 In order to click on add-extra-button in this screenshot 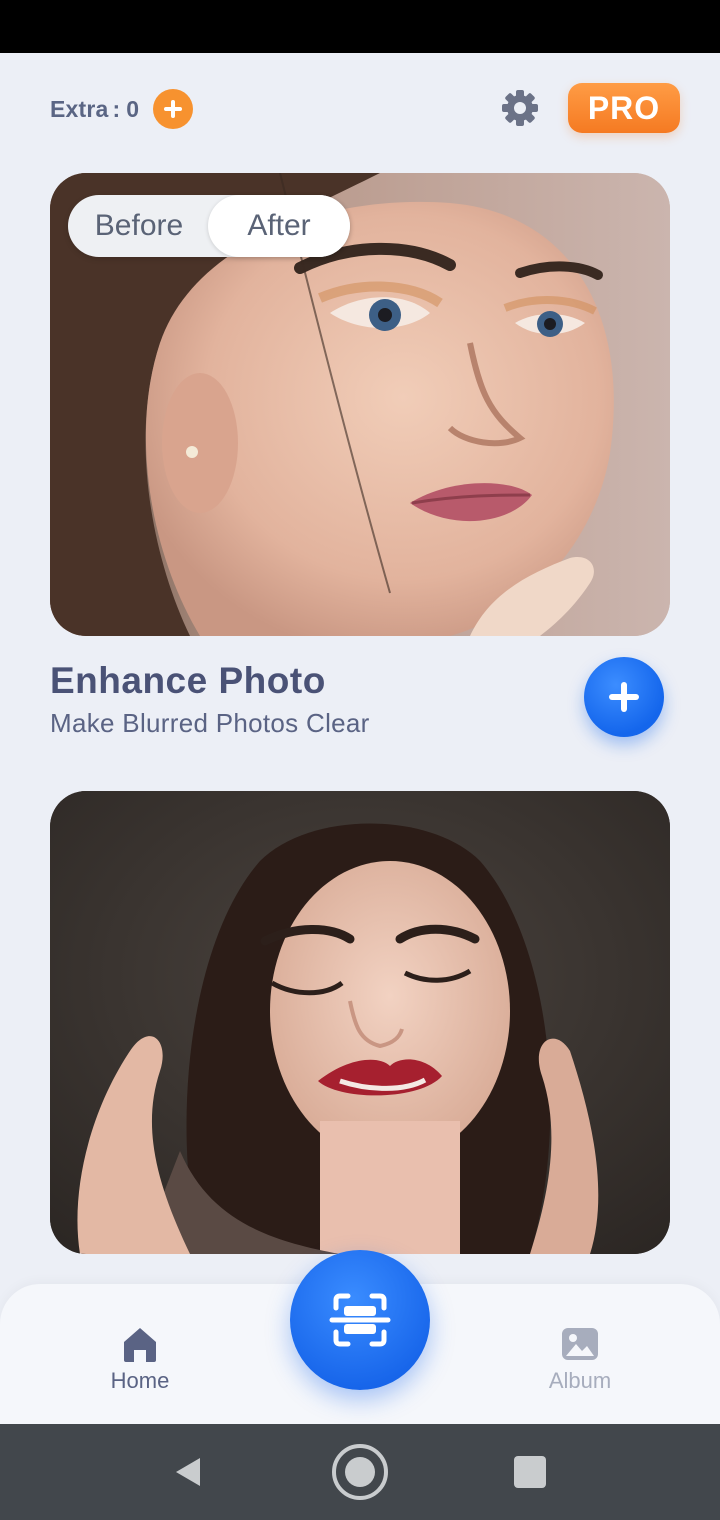, I will do `click(173, 109)`.